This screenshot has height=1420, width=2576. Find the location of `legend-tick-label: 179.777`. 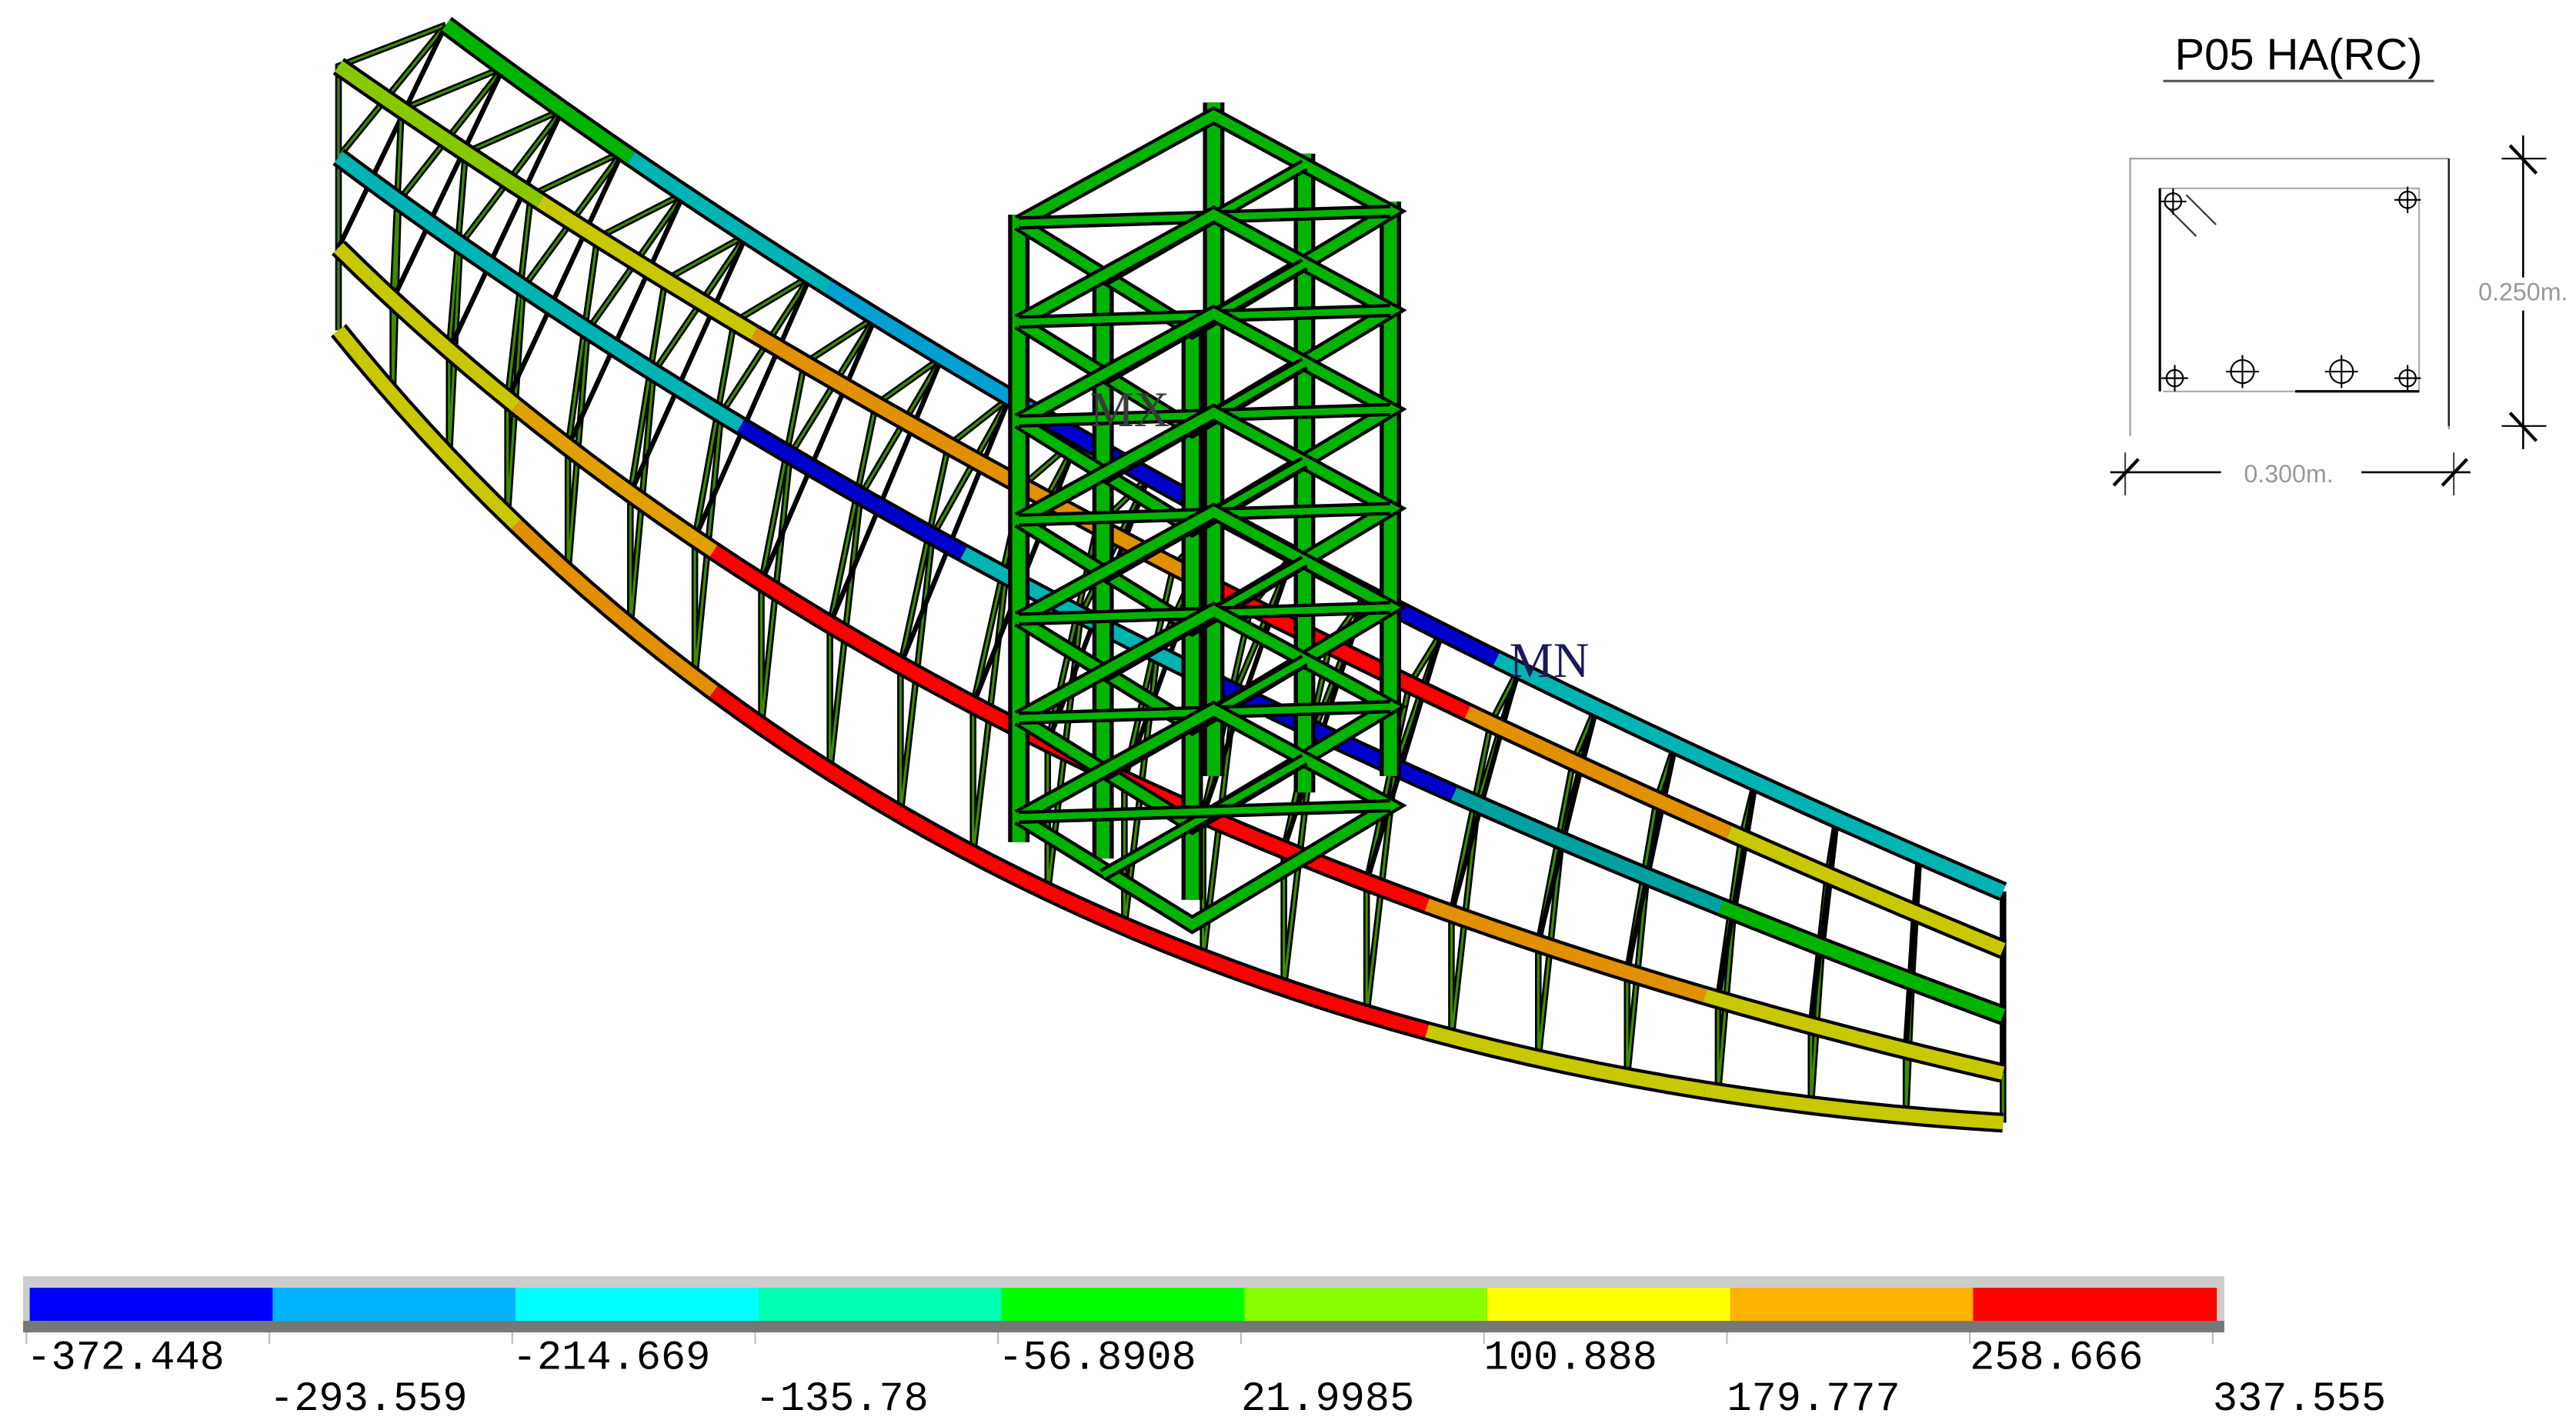

legend-tick-label: 179.777 is located at coordinates (1814, 1398).